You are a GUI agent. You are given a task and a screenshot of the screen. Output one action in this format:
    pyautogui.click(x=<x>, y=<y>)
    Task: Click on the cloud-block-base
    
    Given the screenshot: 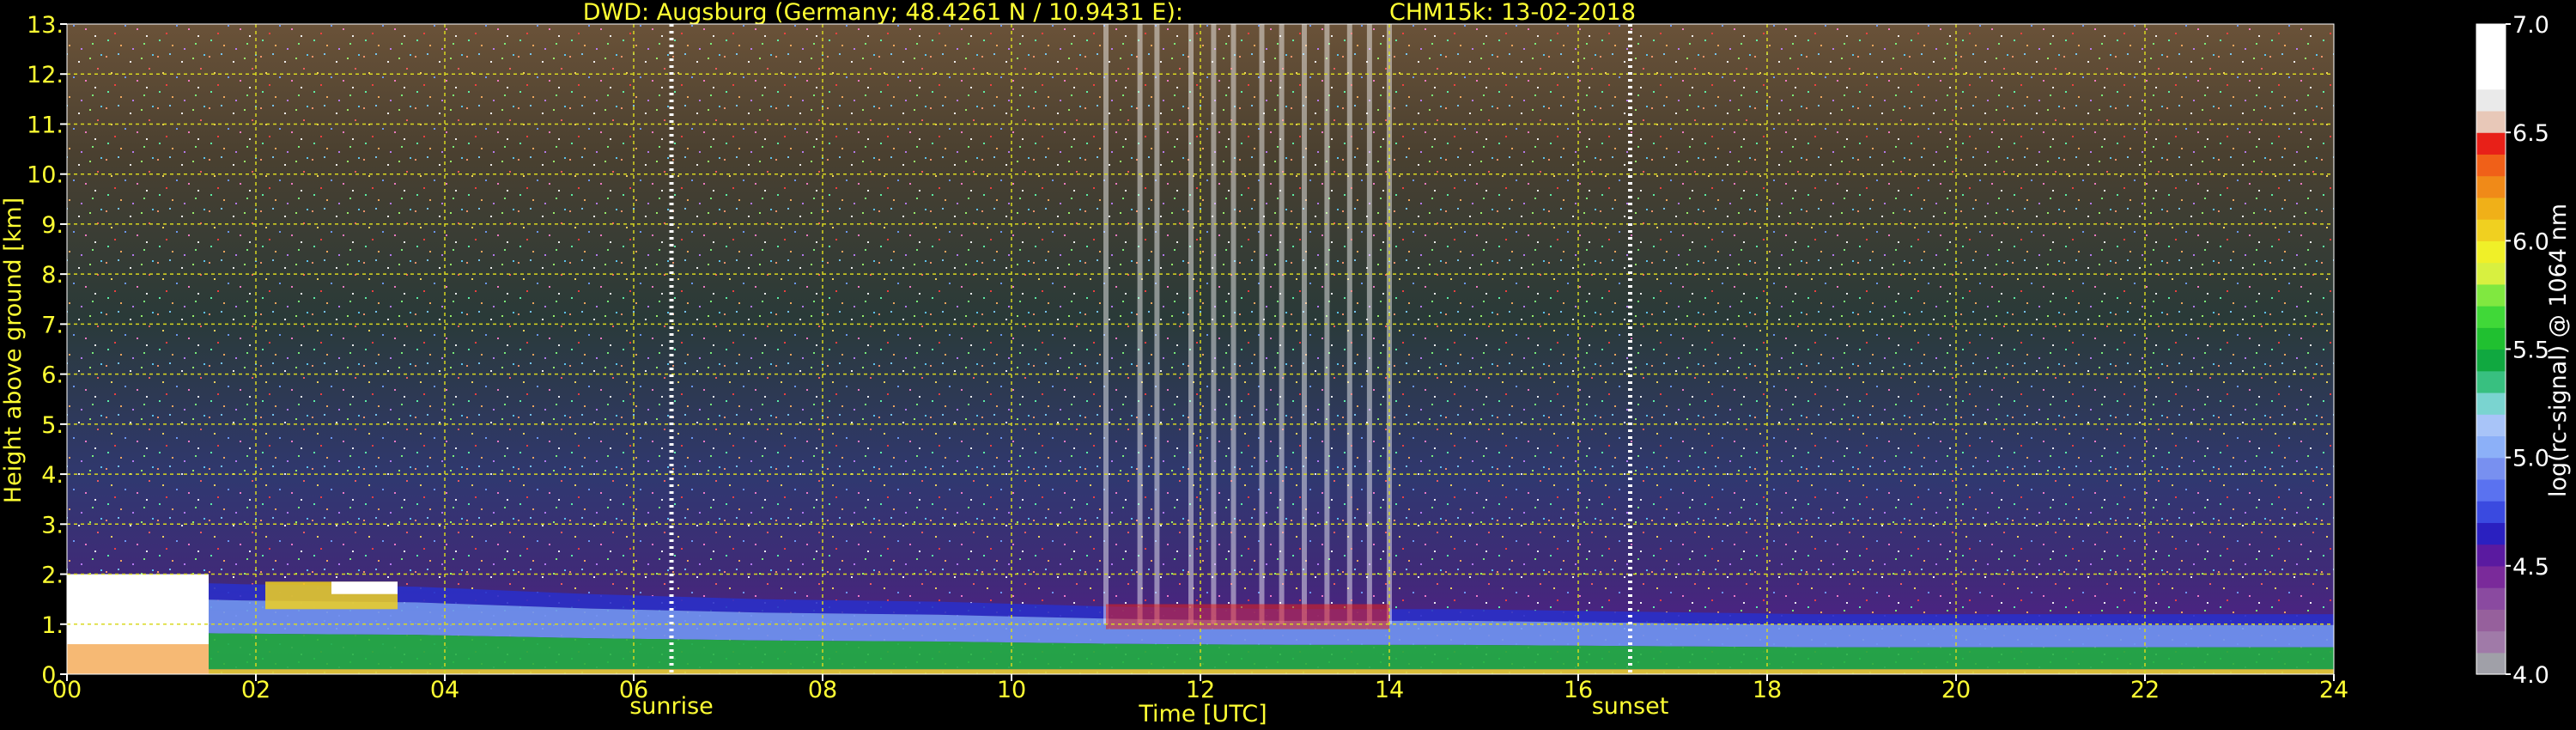 What is the action you would take?
    pyautogui.click(x=138, y=659)
    